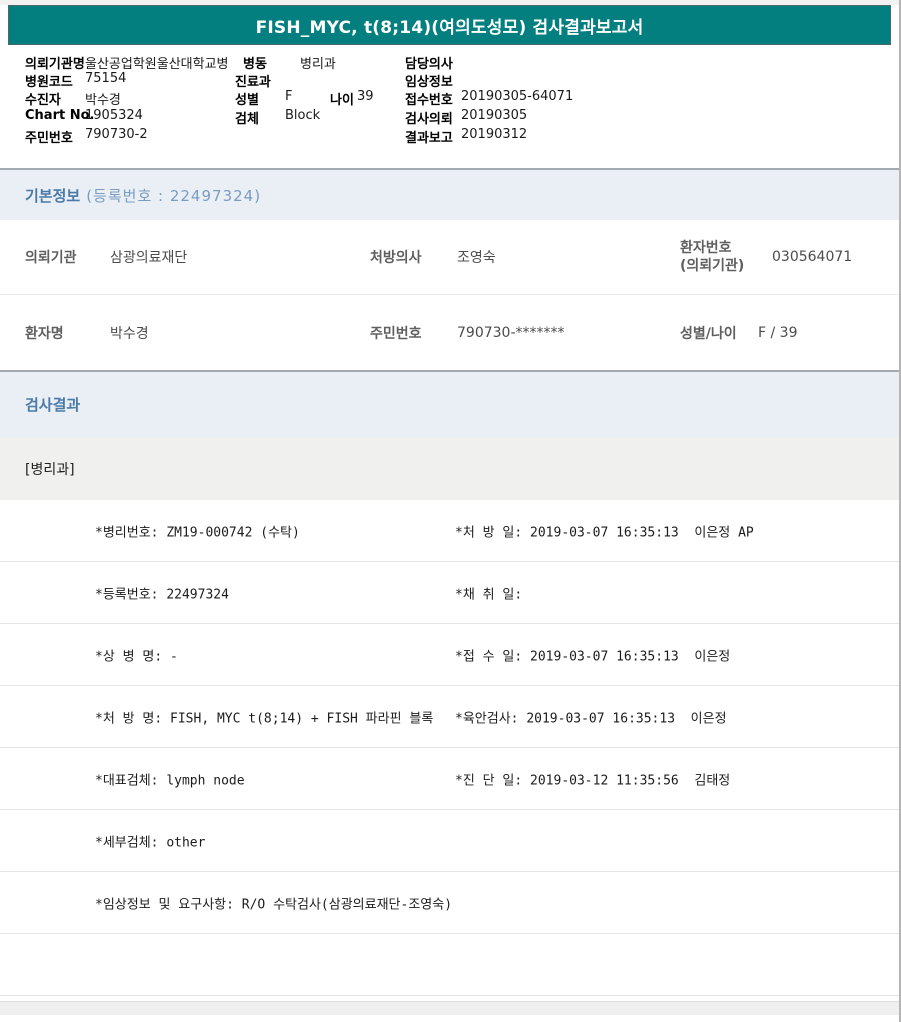  I want to click on diagnosis-name-text: *상 병 명: -, so click(136, 656).